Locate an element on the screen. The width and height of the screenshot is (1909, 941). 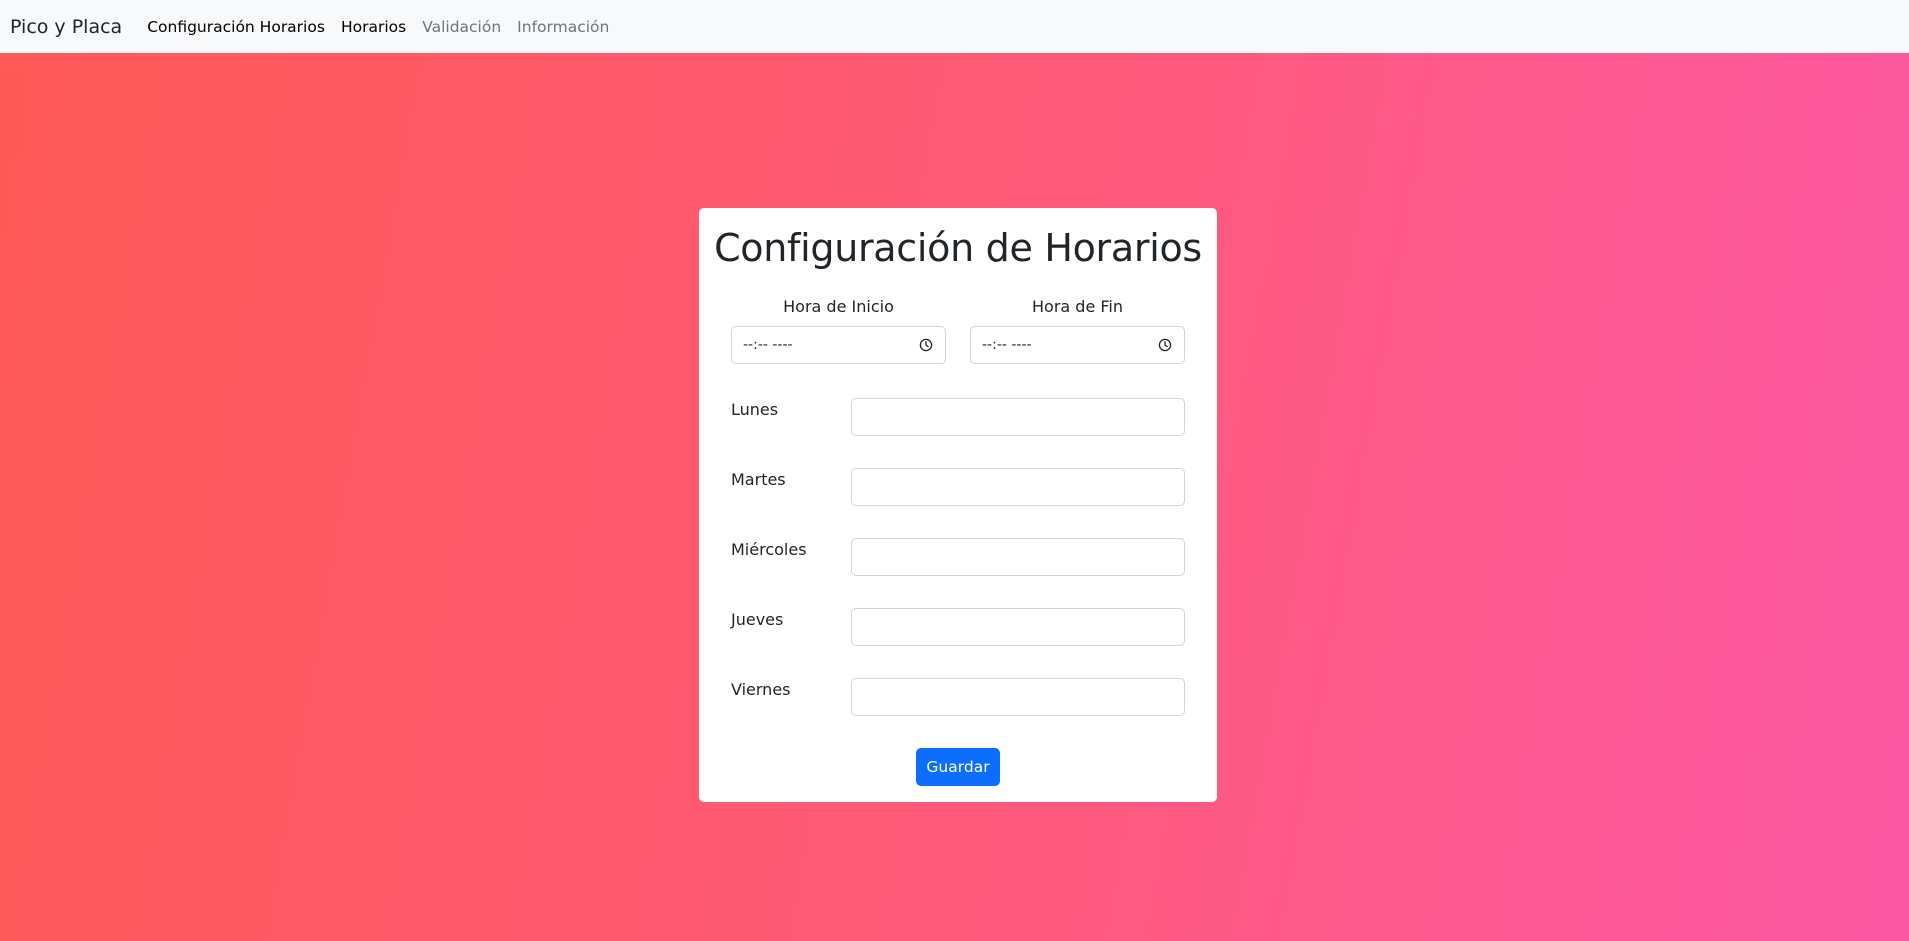
end-time-placeholder: --:-- ---- is located at coordinates (1007, 345).